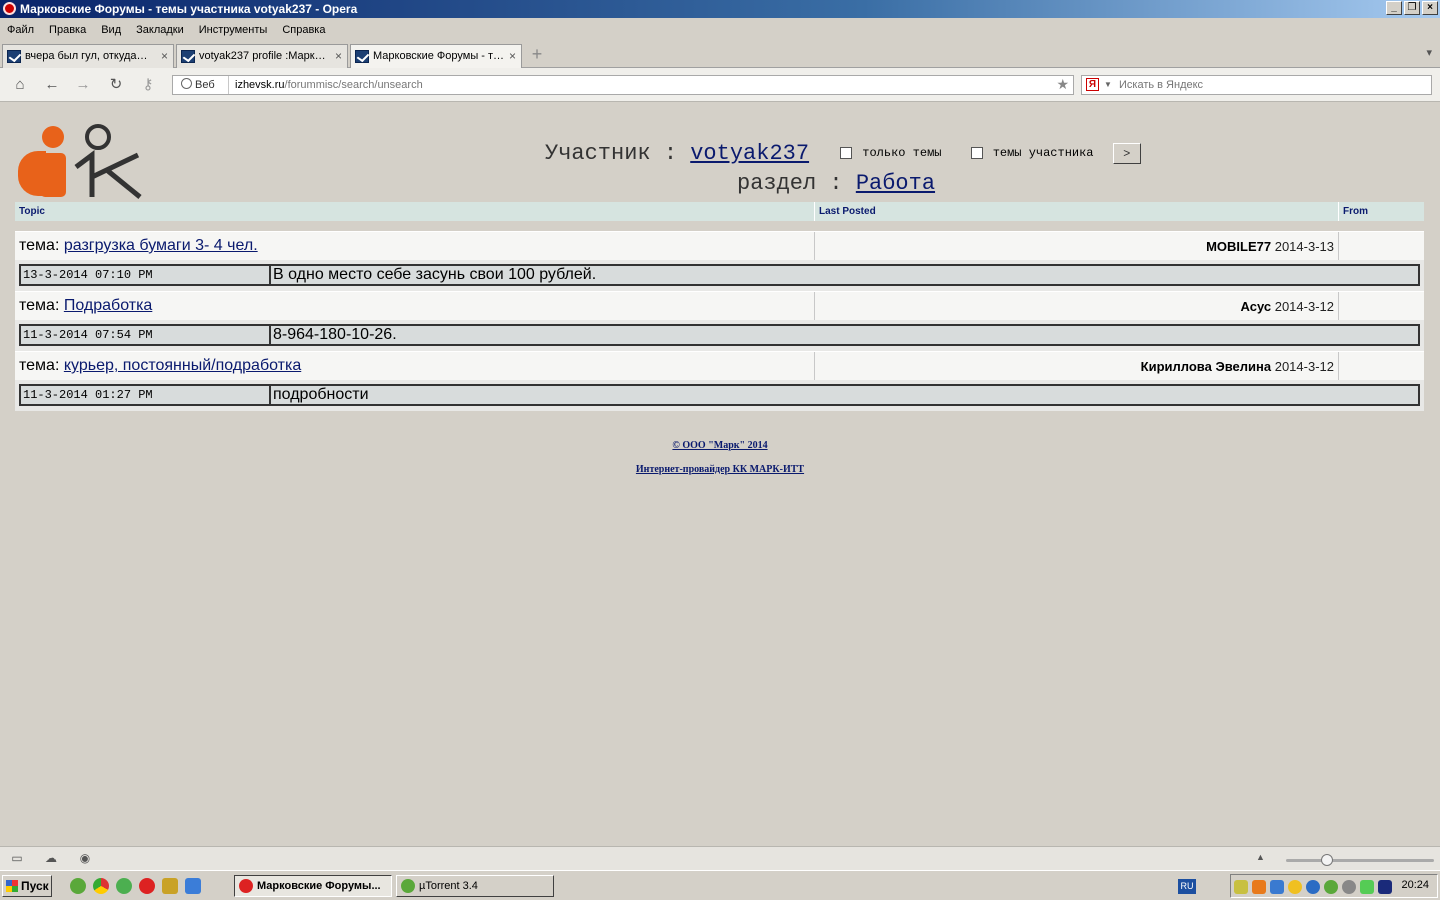 Image resolution: width=1440 pixels, height=900 pixels. Describe the element at coordinates (27, 886) in the screenshot. I see `start-button: Пуск` at that location.